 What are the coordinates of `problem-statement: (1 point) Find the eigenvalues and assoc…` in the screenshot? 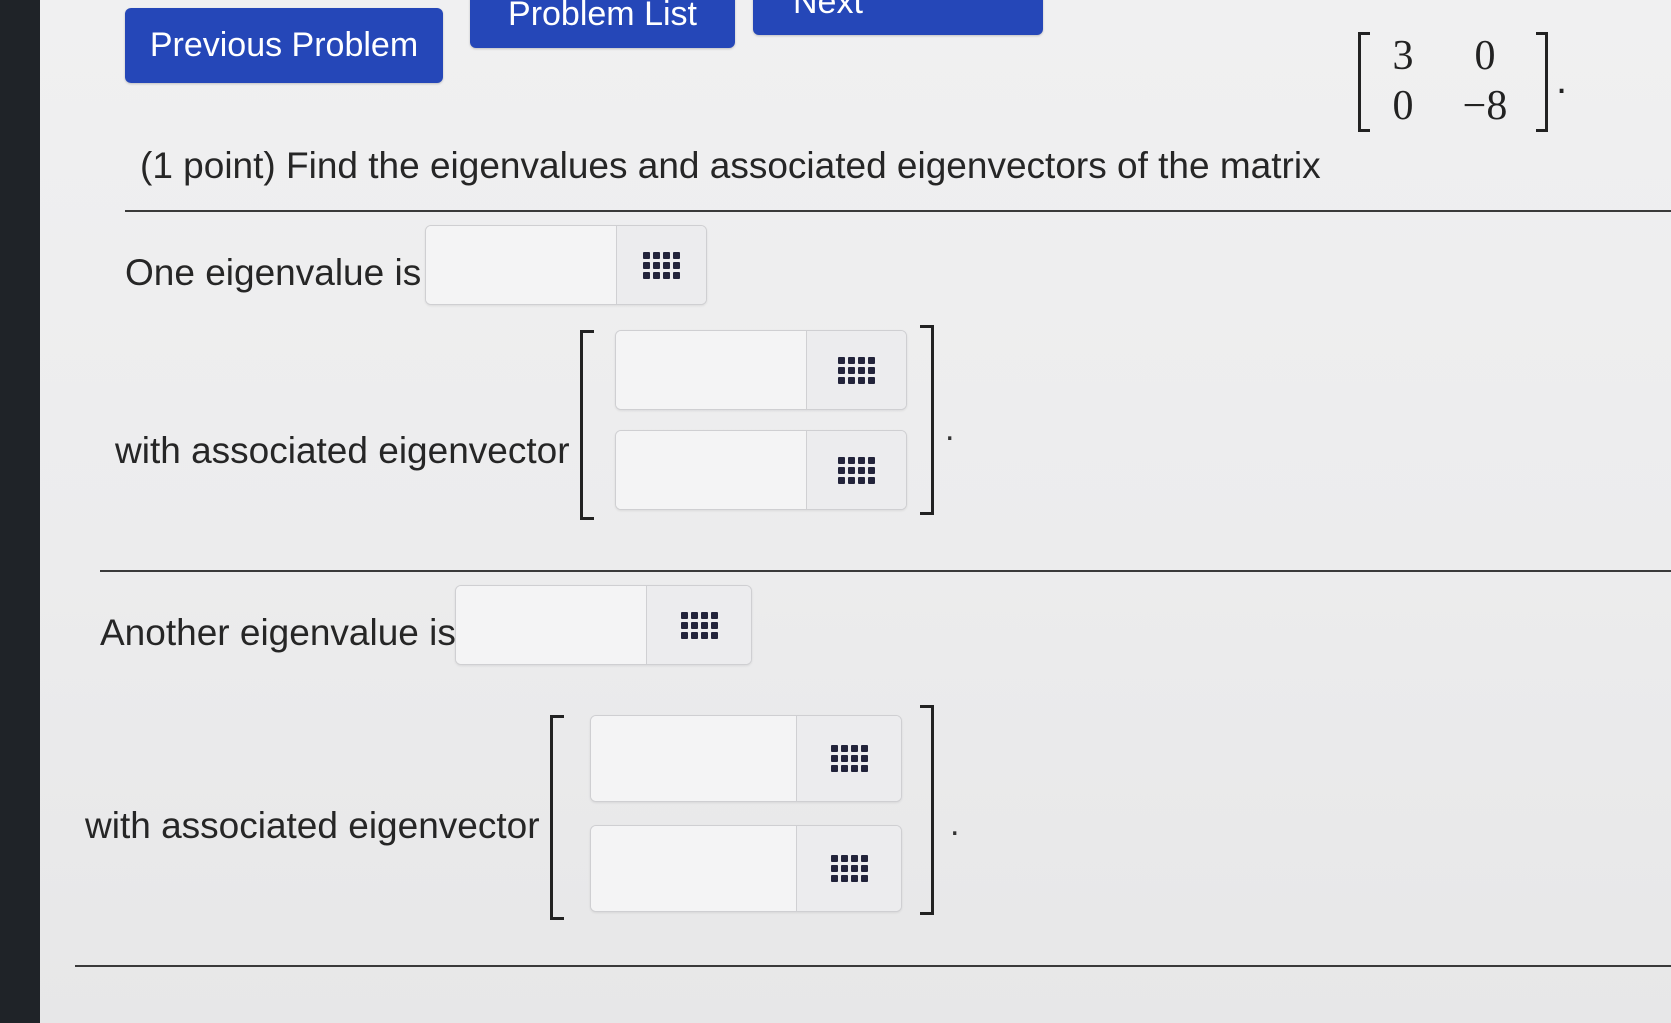 It's located at (730, 165).